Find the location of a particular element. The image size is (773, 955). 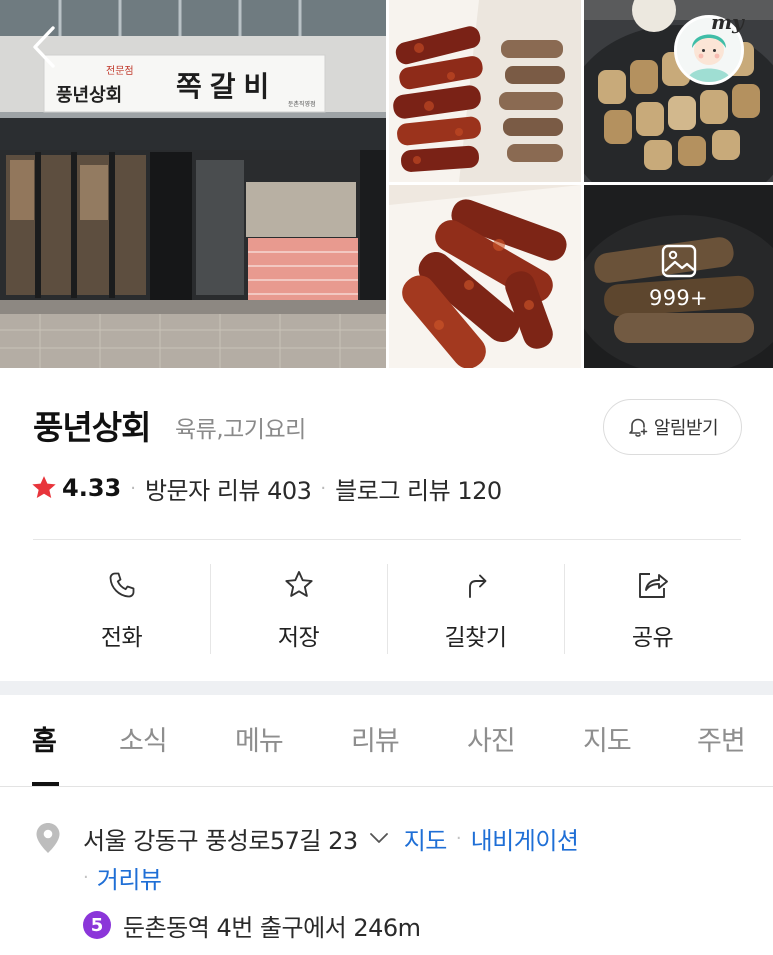

divider is located at coordinates (387, 539).